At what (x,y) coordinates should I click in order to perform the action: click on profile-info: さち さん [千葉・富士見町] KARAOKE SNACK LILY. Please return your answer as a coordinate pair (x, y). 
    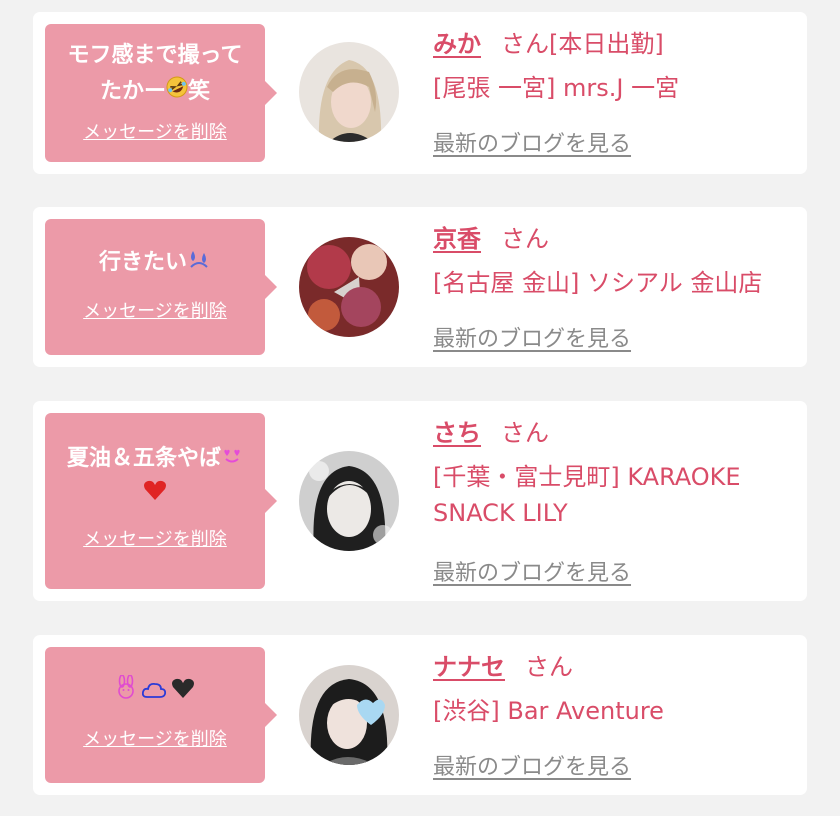
    Looking at the image, I should click on (615, 473).